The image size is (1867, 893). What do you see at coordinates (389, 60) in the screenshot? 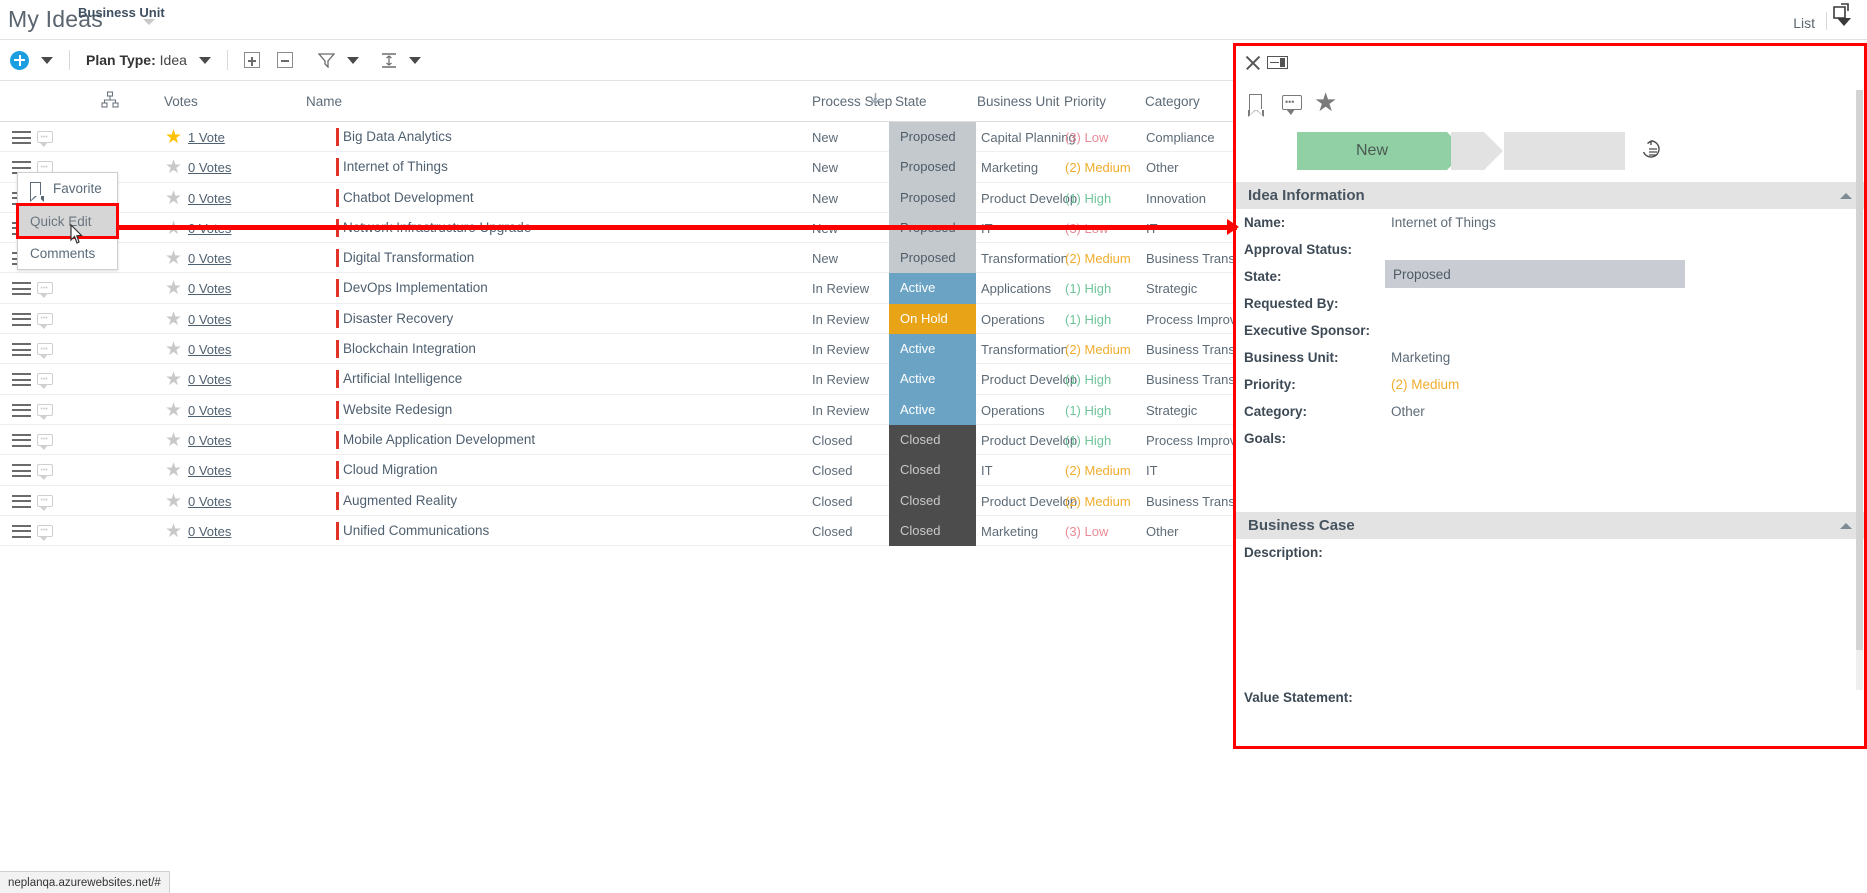
I see `row-height-icon` at bounding box center [389, 60].